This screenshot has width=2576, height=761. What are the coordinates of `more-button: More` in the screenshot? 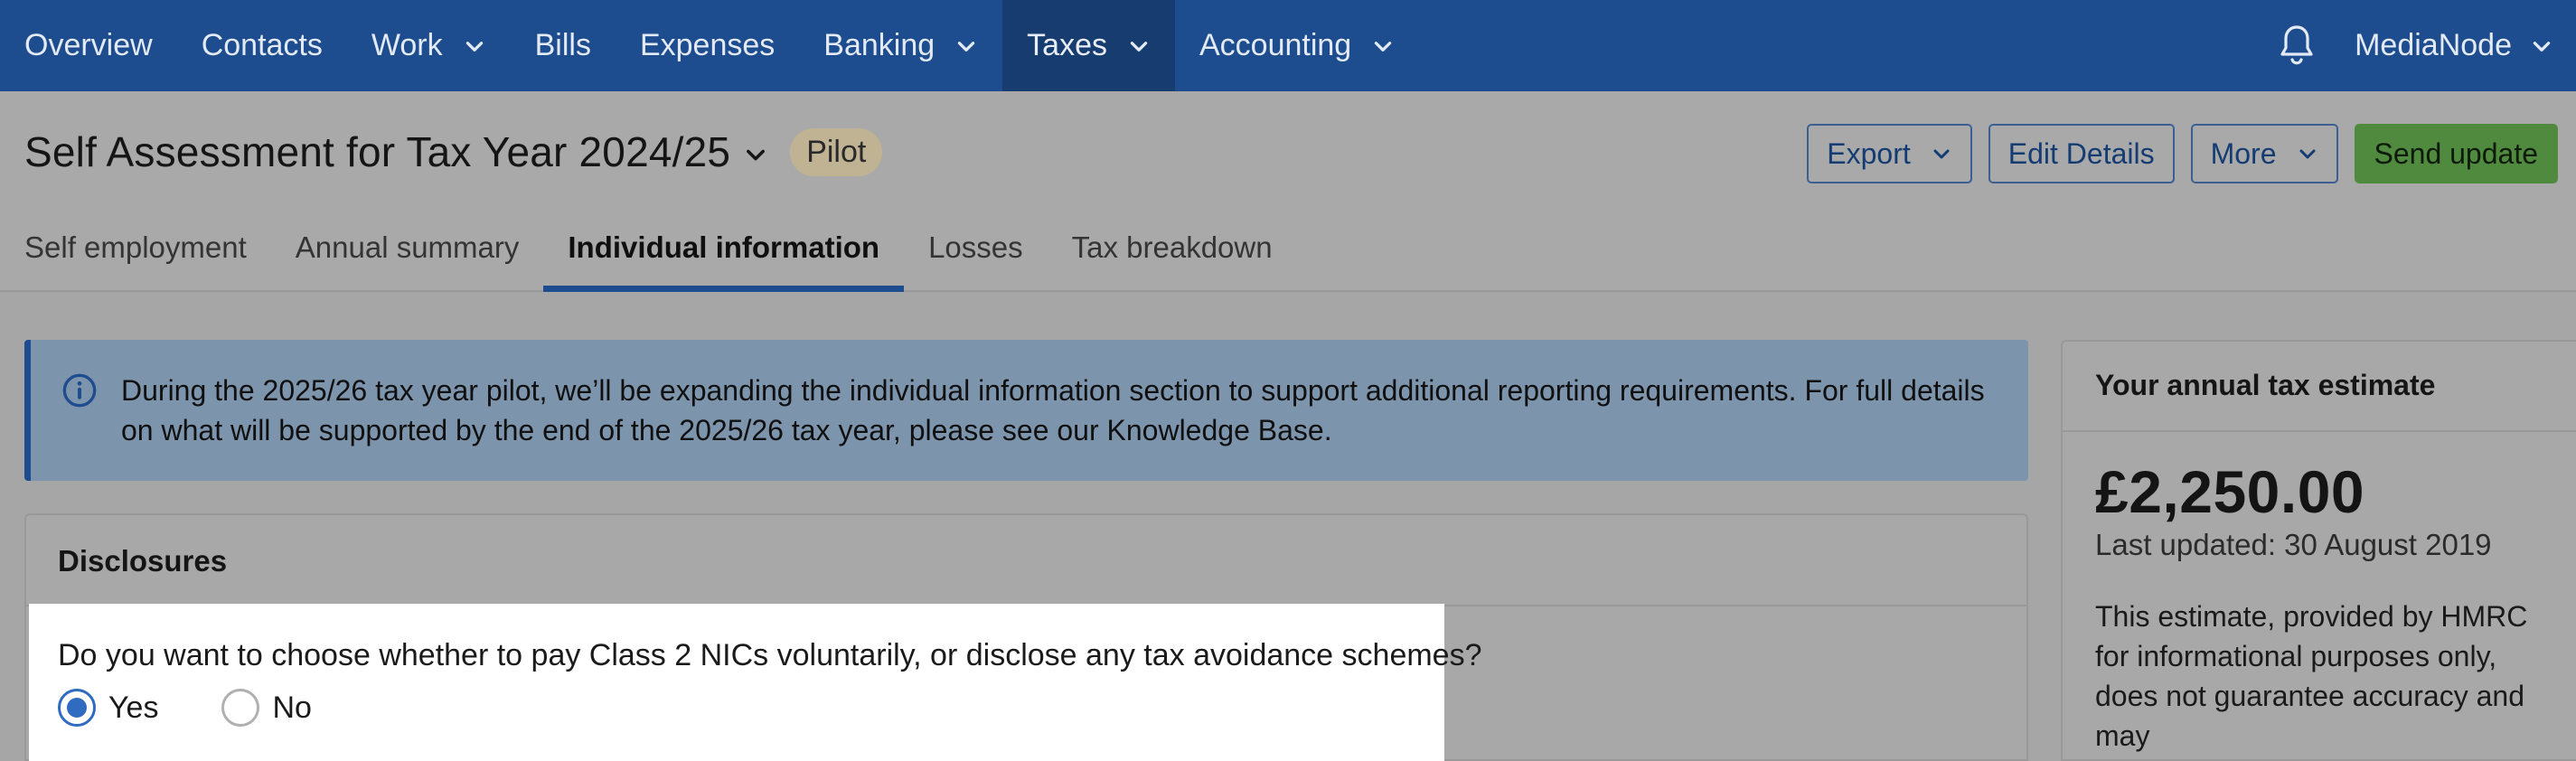 It's located at (2264, 153).